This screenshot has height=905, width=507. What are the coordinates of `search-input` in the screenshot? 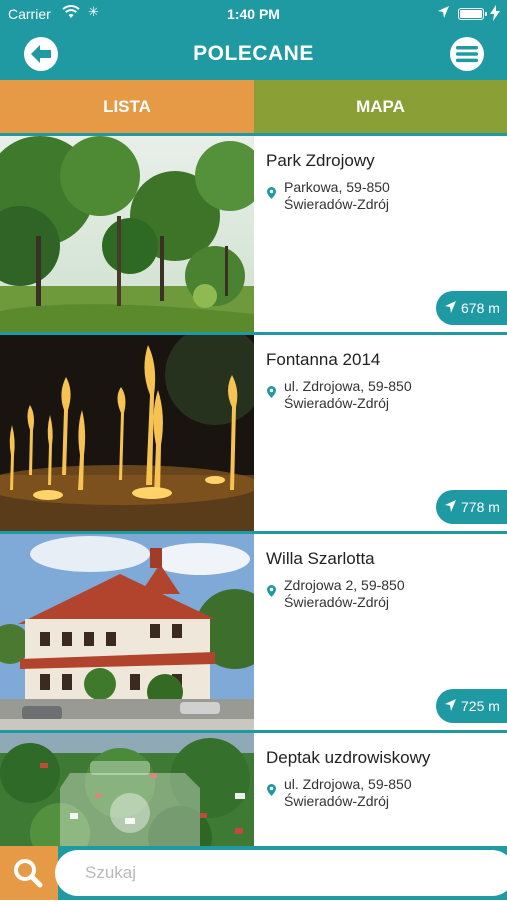 It's located at (281, 873).